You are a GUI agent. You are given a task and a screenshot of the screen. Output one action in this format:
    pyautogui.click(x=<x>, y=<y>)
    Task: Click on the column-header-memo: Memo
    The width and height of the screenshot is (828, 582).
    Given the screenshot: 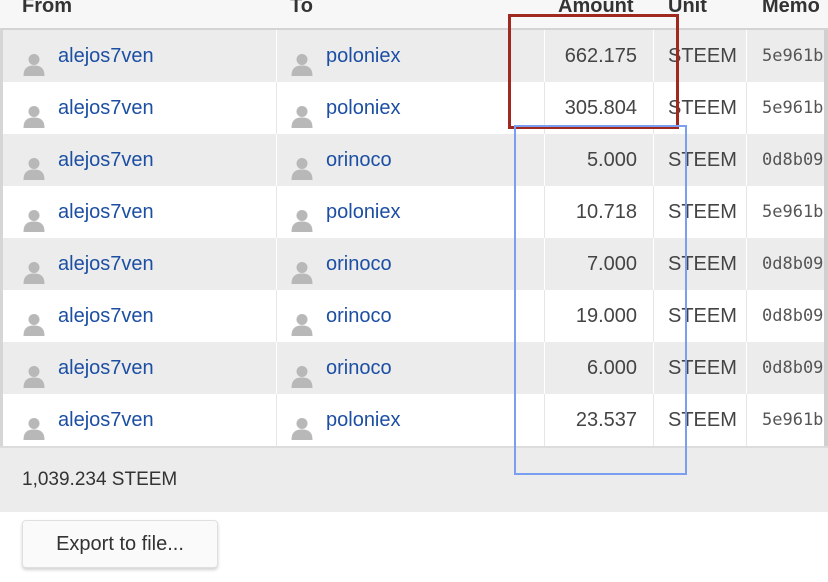 What is the action you would take?
    pyautogui.click(x=795, y=14)
    